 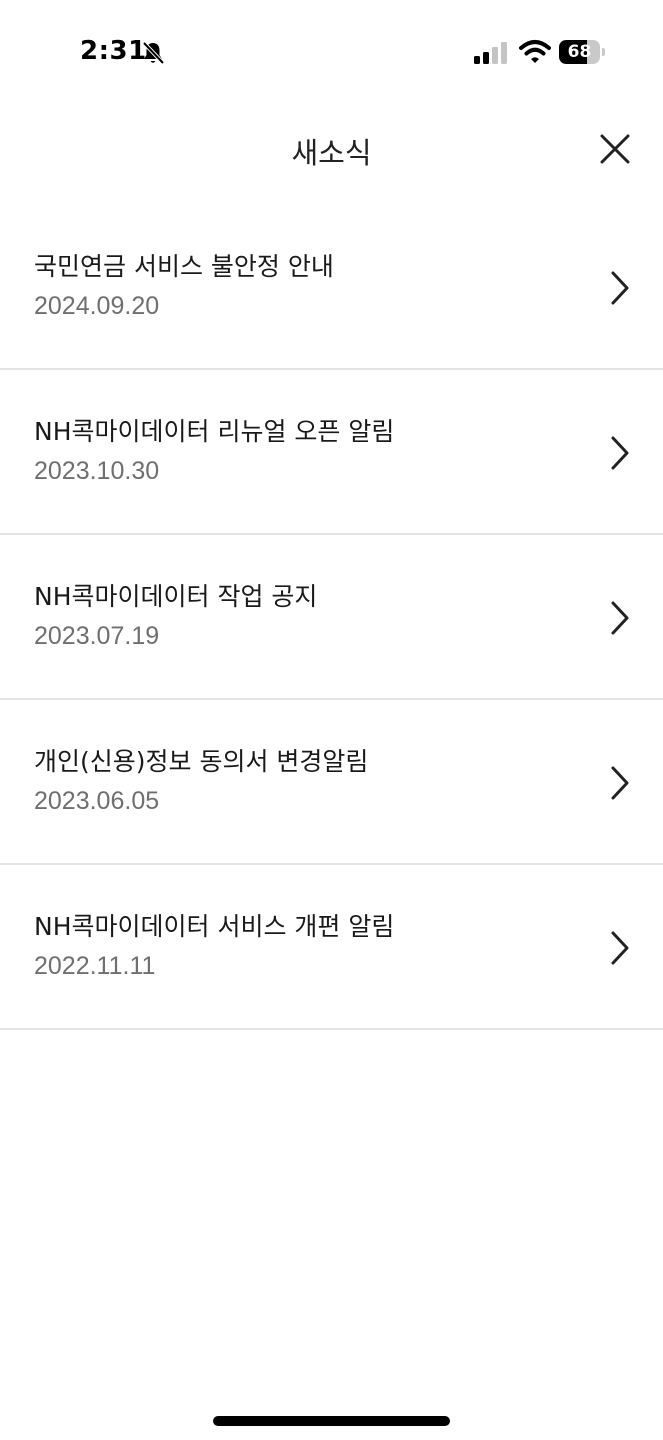 What do you see at coordinates (603, 52) in the screenshot?
I see `battery-cap` at bounding box center [603, 52].